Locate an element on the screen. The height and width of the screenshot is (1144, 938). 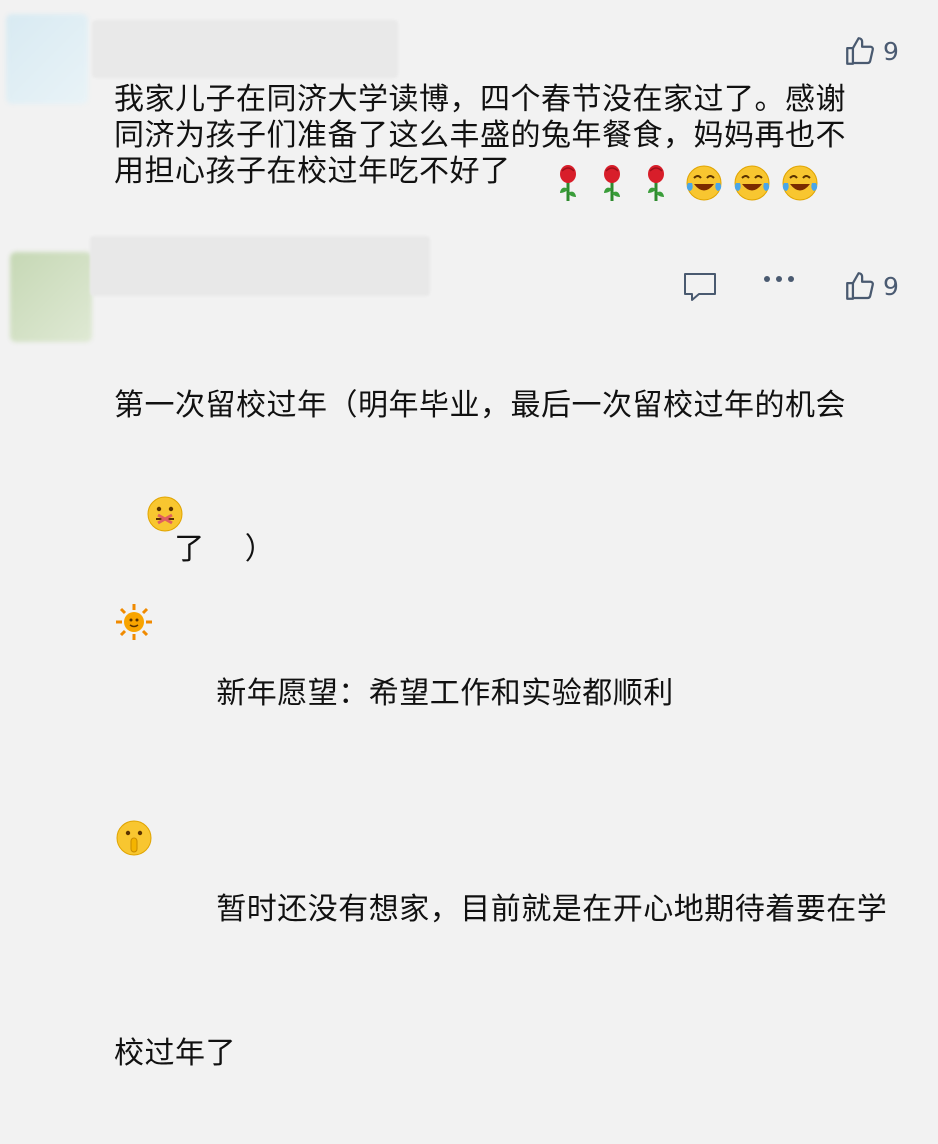
more-button is located at coordinates (779, 279).